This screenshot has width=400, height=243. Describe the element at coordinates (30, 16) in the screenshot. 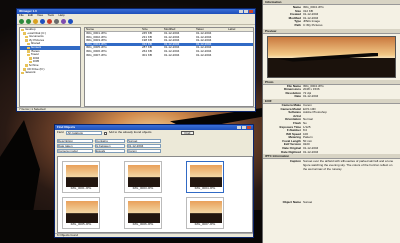

I see `menu-edit: Edit` at that location.